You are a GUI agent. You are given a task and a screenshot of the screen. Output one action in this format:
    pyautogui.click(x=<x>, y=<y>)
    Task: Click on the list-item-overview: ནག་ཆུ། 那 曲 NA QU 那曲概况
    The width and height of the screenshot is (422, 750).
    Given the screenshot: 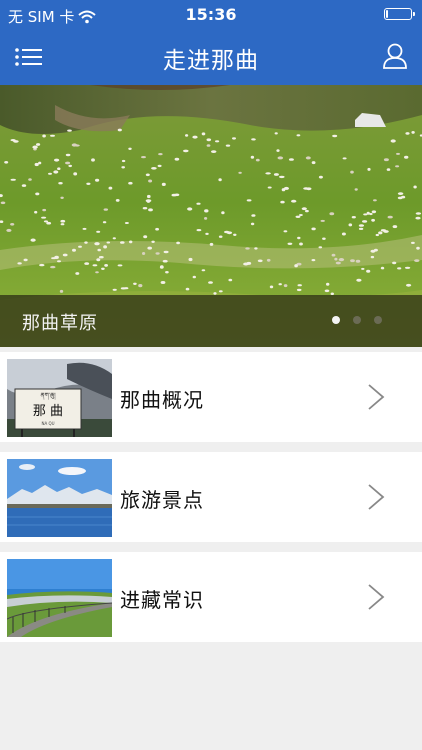 What is the action you would take?
    pyautogui.click(x=211, y=397)
    